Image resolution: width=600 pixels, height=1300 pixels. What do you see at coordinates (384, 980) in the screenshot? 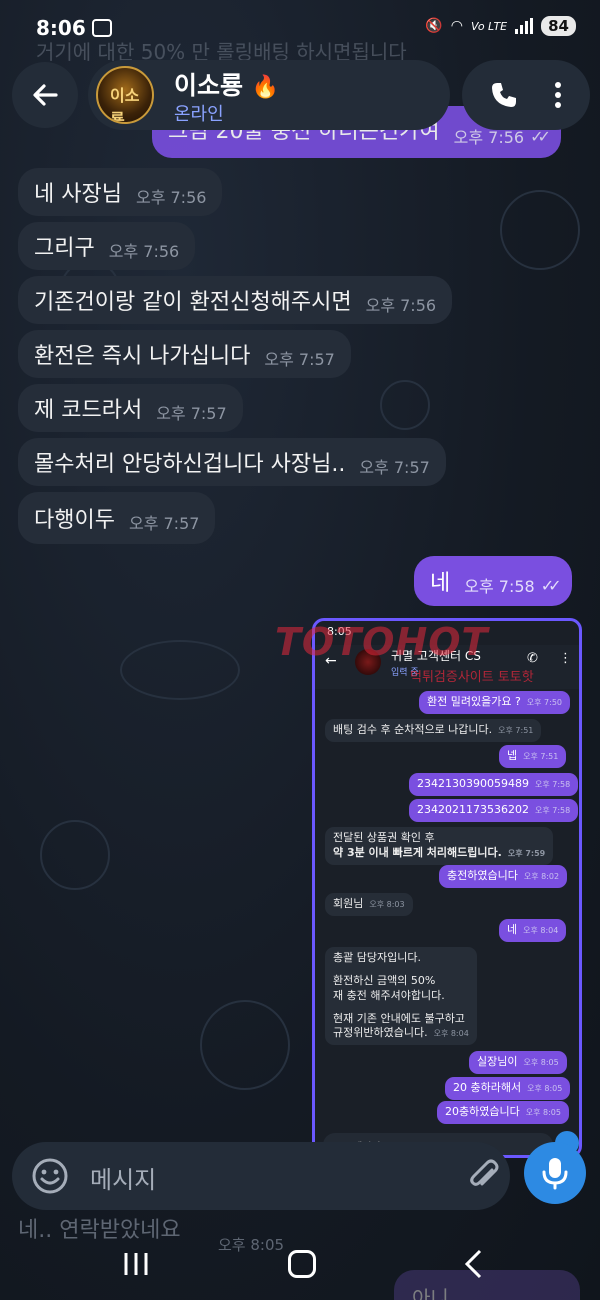
I see `screenshot-message-text: 환전하신 금액의 50%` at bounding box center [384, 980].